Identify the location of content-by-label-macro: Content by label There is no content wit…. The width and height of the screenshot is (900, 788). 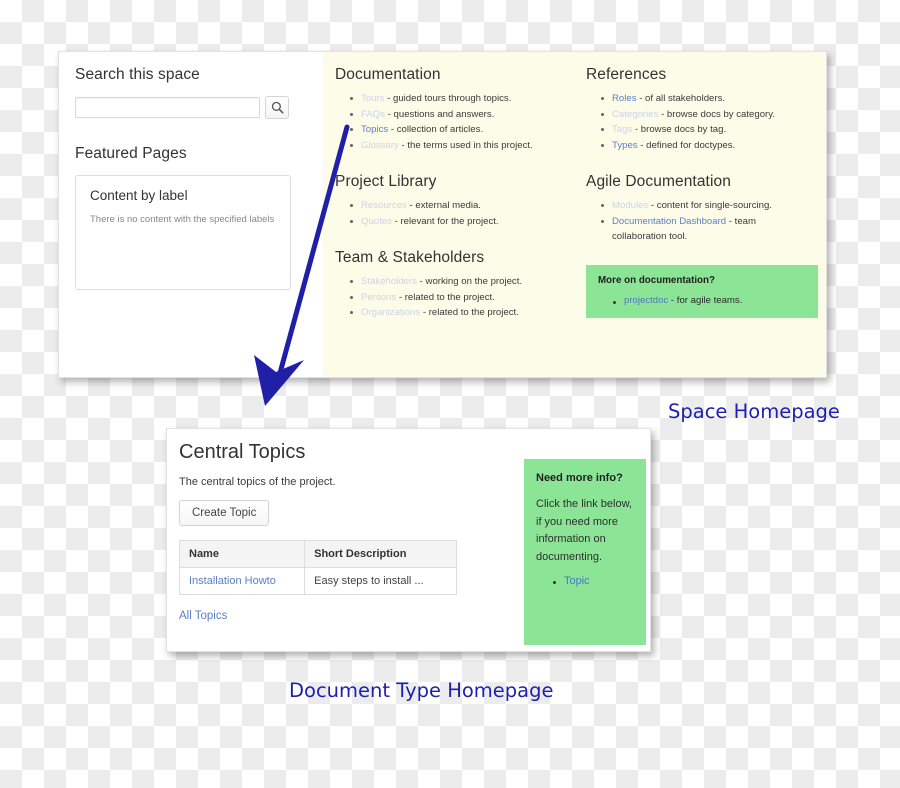
(183, 232).